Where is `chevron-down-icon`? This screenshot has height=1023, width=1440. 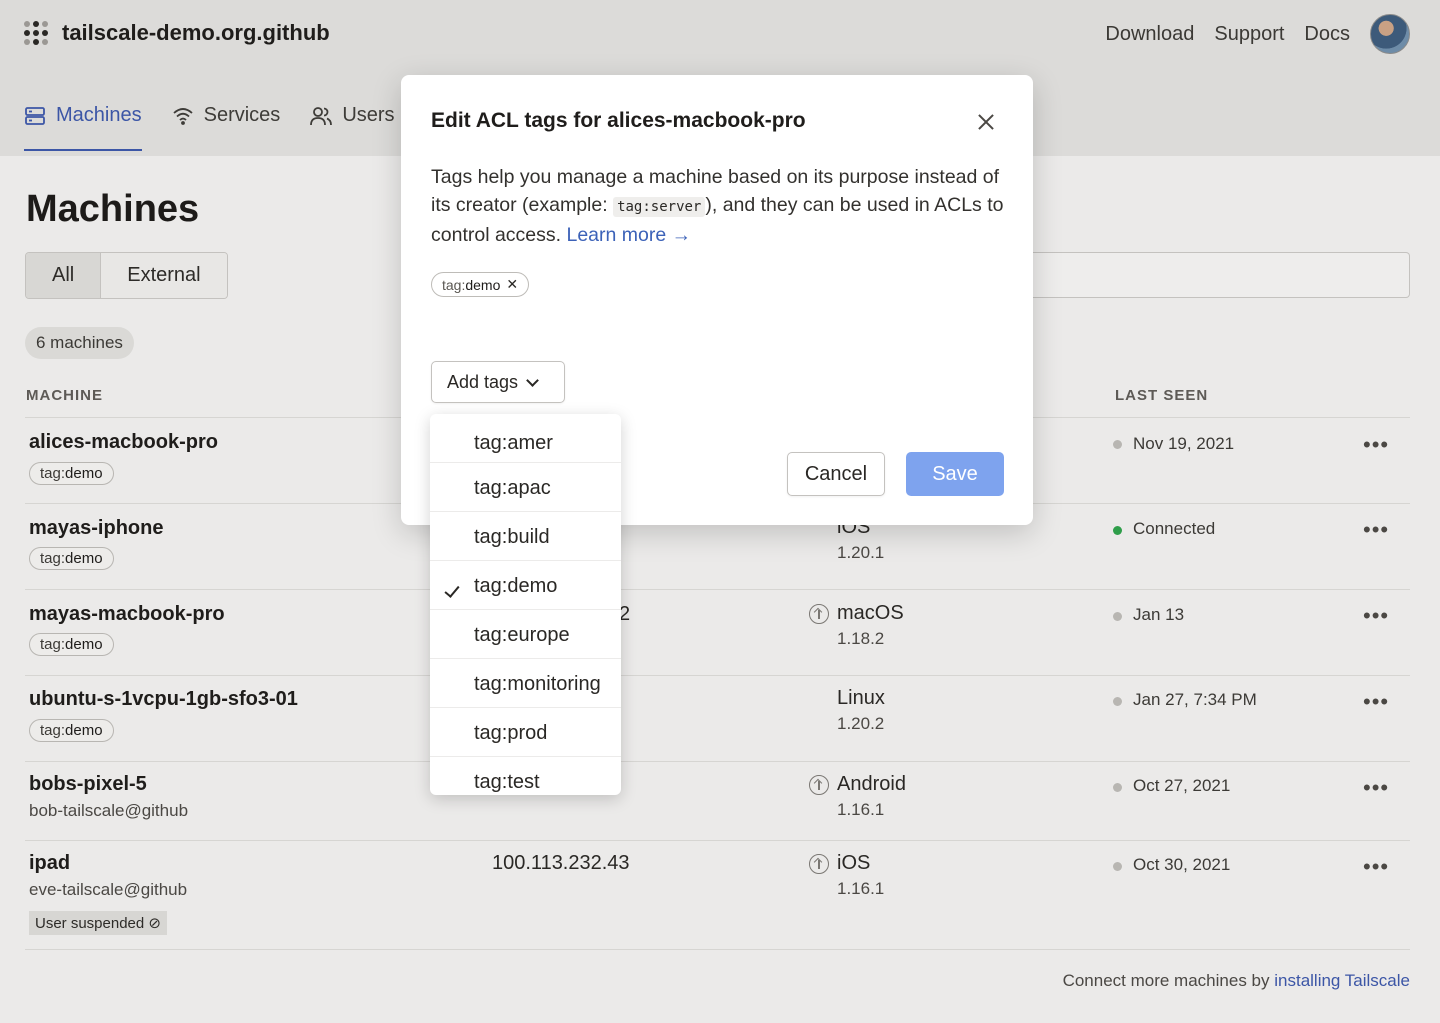
chevron-down-icon is located at coordinates (532, 380).